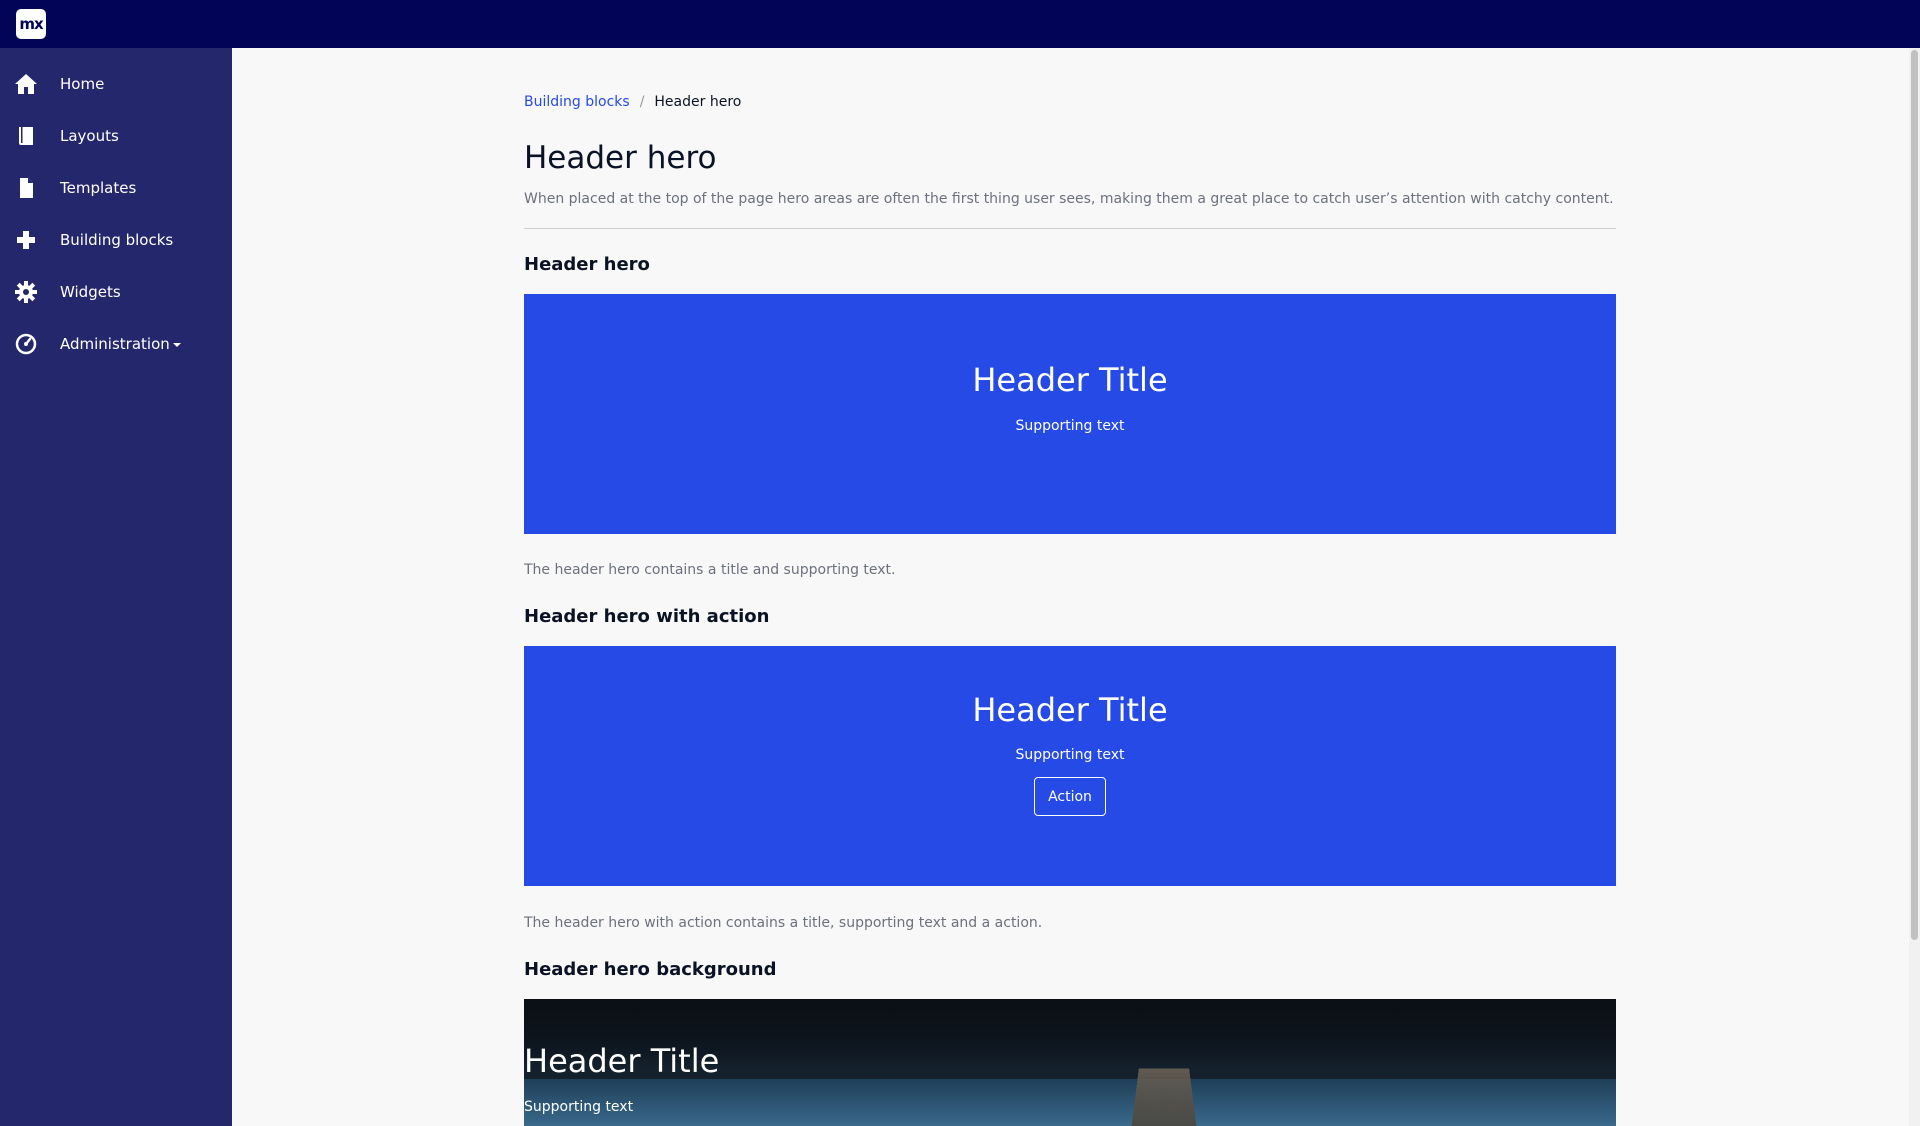 This screenshot has height=1126, width=1920. I want to click on sidebar-item-administration: Administration, so click(116, 344).